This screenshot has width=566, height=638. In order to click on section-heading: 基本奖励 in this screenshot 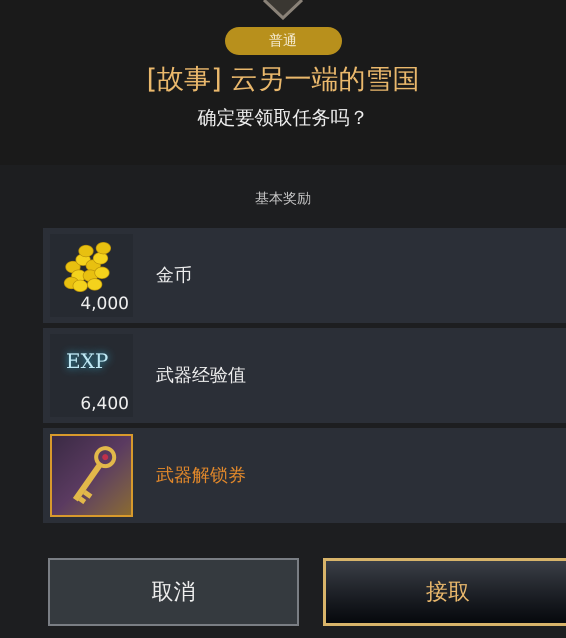, I will do `click(283, 199)`.